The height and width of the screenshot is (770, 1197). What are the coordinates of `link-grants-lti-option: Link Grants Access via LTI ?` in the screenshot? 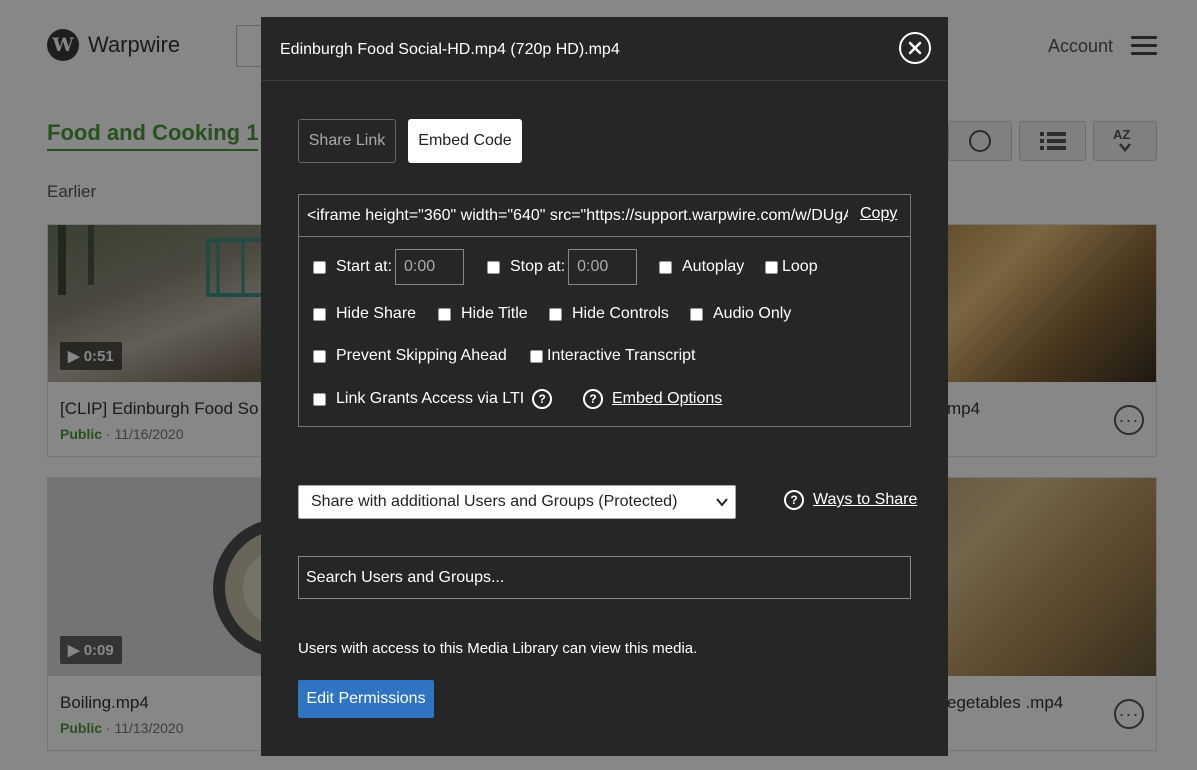 It's located at (433, 399).